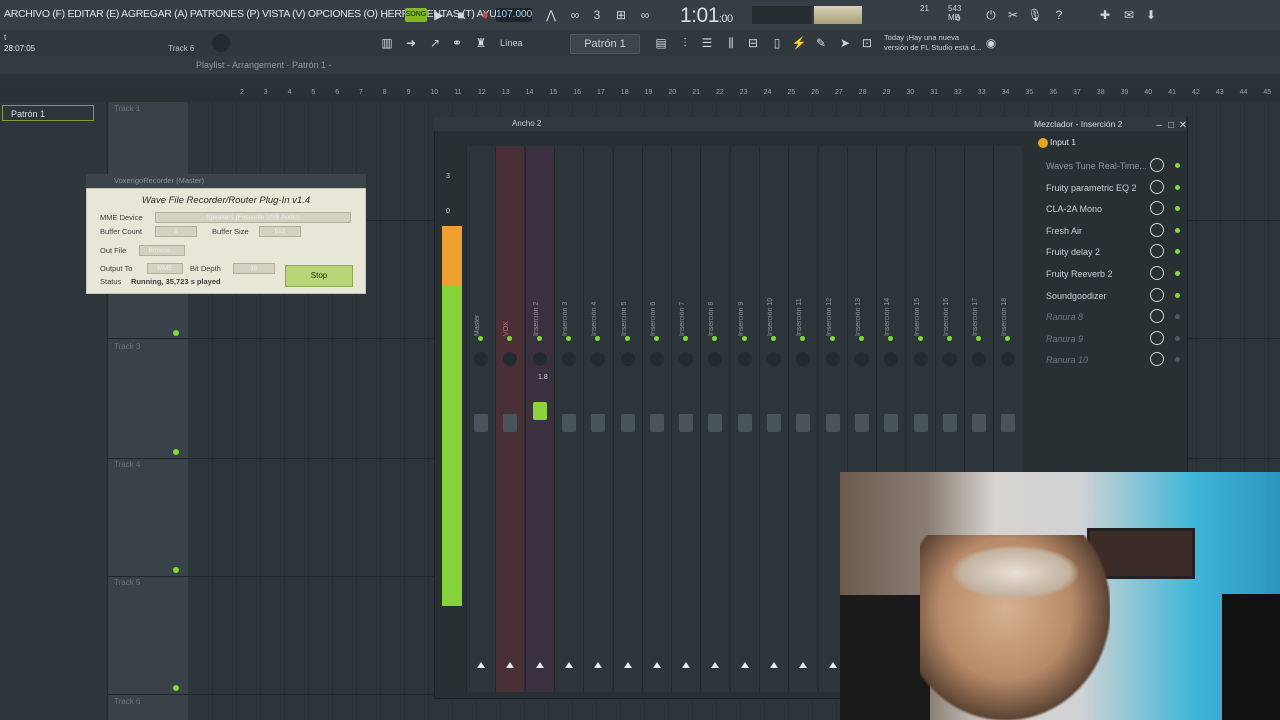 The width and height of the screenshot is (1280, 720). Describe the element at coordinates (1110, 360) in the screenshot. I see `effect-slot: Ranura 10` at that location.